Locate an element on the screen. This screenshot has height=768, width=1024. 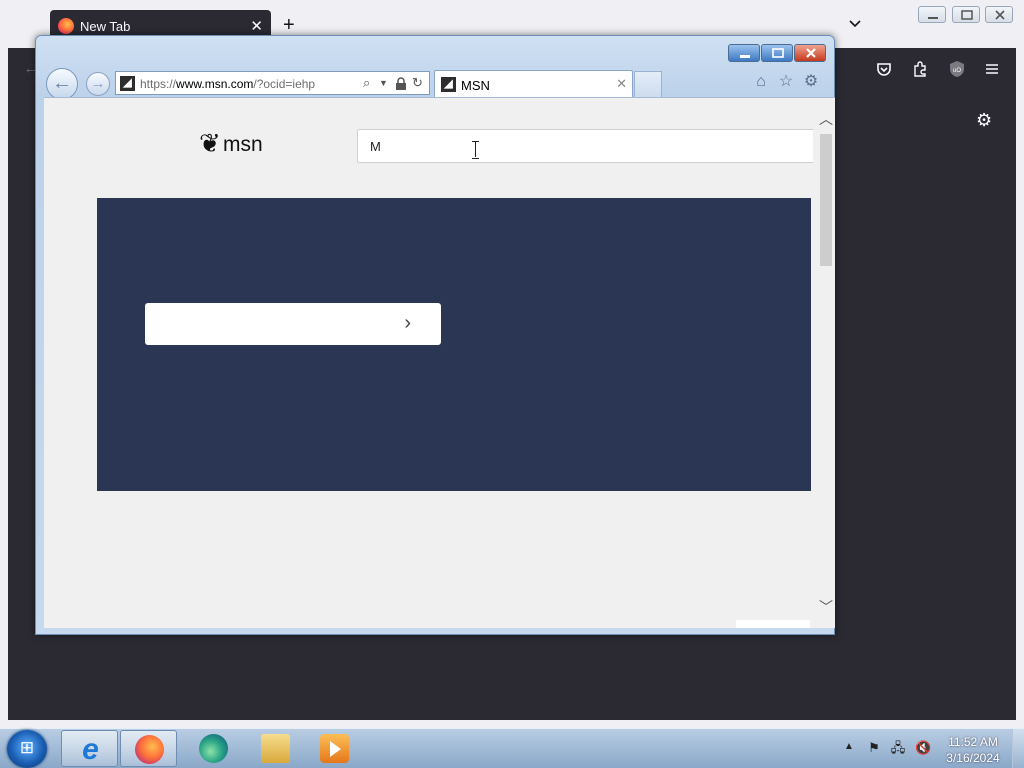
address-url: https://www.msn.com/?ocid=iehp is located at coordinates (227, 84).